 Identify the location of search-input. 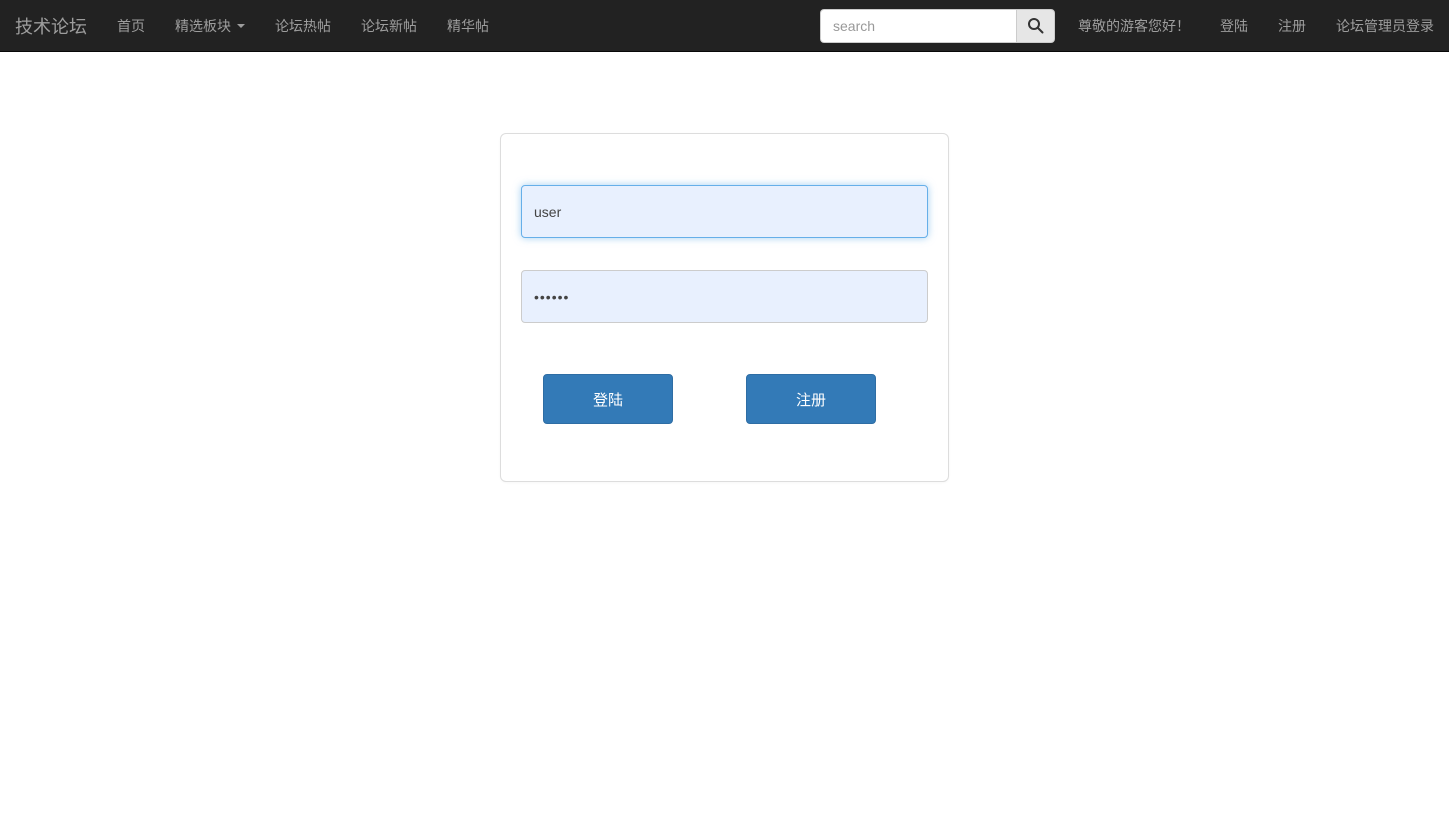
(918, 25).